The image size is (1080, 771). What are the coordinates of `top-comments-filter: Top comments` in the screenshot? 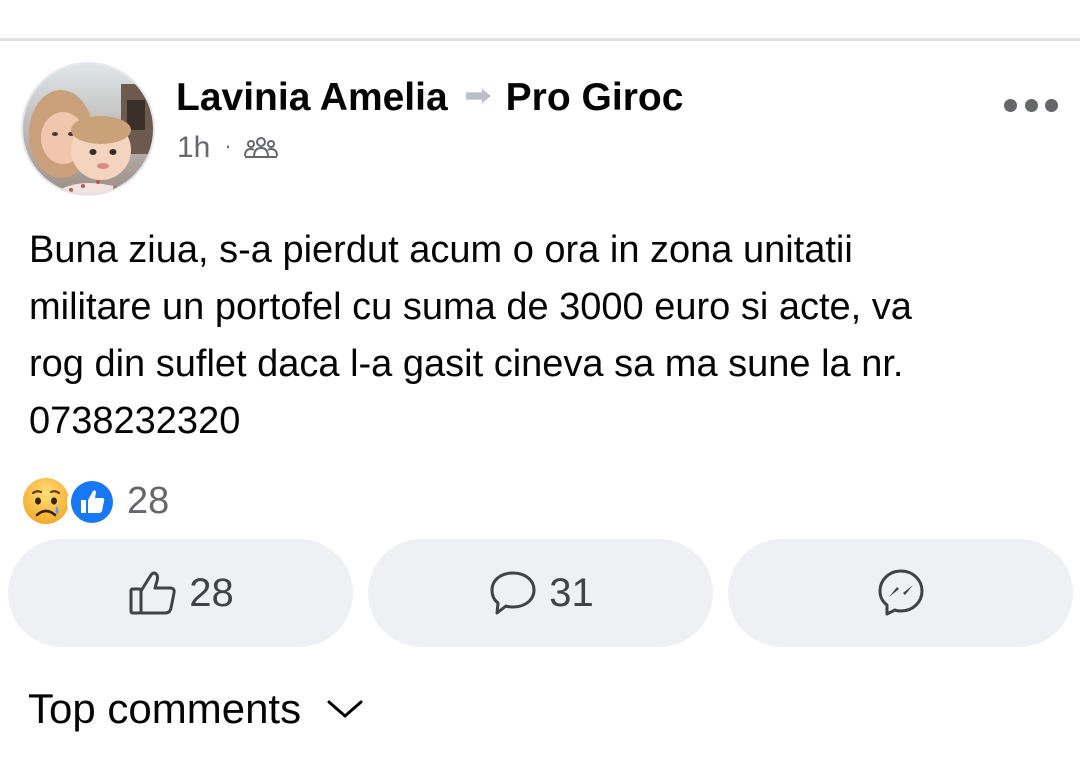 It's located at (196, 709).